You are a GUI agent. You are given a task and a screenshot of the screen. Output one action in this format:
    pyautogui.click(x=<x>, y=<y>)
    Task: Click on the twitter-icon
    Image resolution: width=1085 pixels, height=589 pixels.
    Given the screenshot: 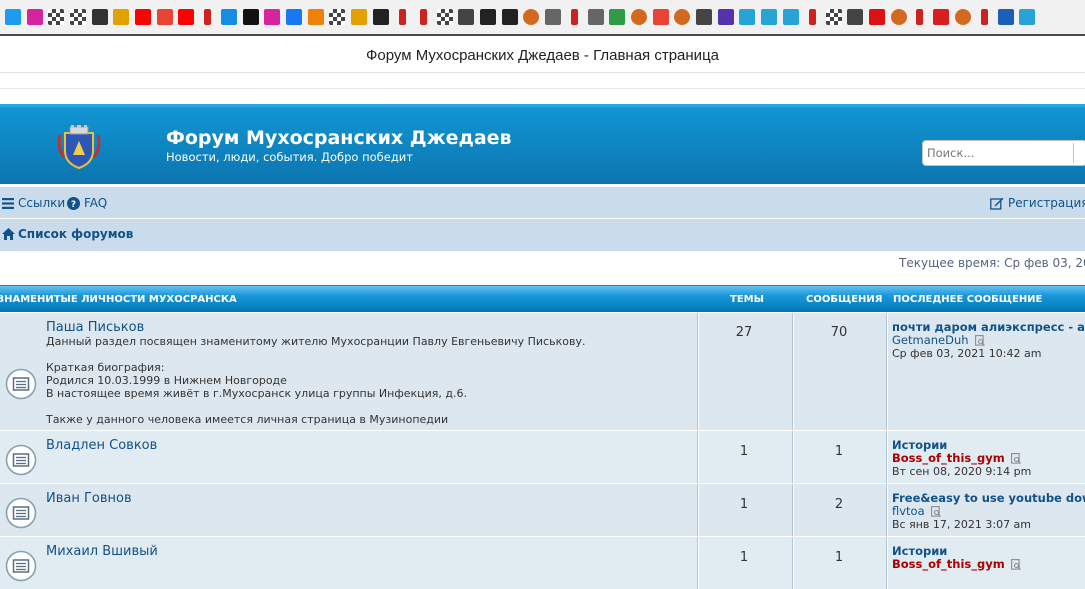 What is the action you would take?
    pyautogui.click(x=12, y=17)
    